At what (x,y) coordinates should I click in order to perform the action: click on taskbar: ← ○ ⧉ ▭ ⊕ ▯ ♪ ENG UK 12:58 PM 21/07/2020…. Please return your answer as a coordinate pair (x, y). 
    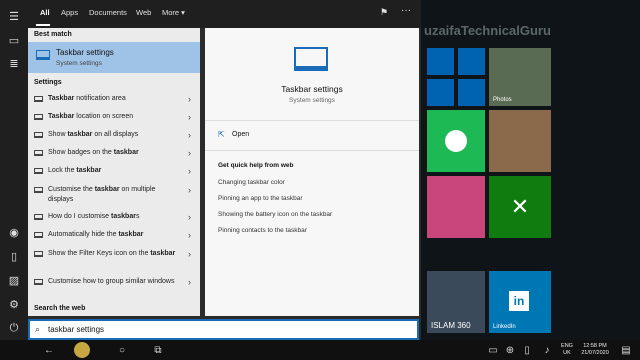
    Looking at the image, I should click on (320, 350).